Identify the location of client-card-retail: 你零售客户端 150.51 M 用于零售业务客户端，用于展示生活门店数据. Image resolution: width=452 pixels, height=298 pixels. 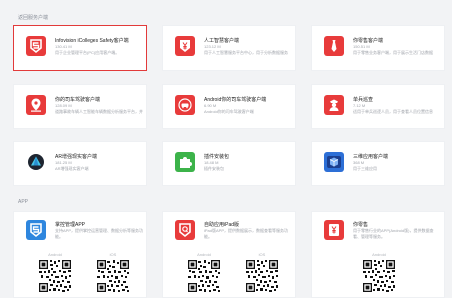
(378, 48).